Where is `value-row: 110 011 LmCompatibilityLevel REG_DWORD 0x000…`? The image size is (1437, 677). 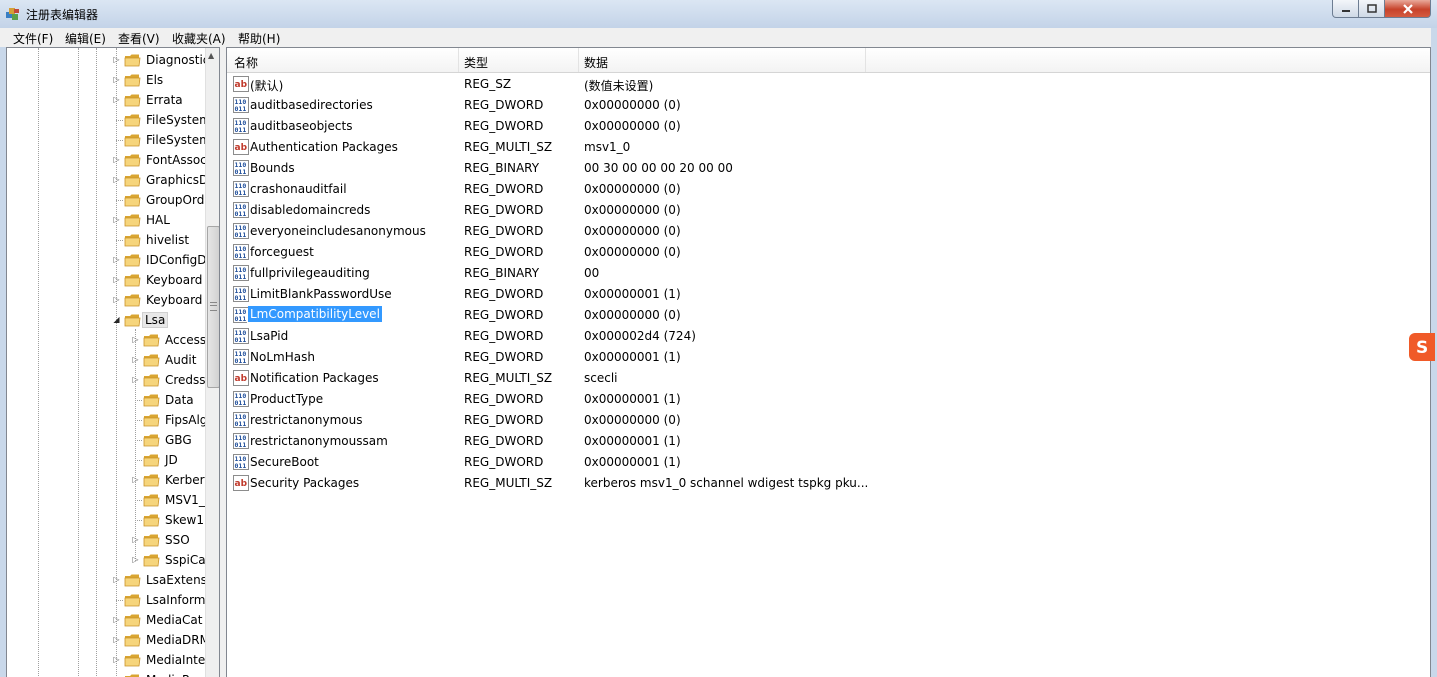 value-row: 110 011 LmCompatibilityLevel REG_DWORD 0x000… is located at coordinates (777, 315).